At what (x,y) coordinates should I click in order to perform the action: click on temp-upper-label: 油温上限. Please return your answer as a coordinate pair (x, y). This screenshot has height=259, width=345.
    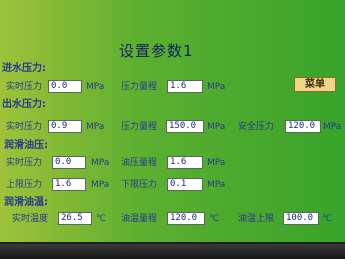
    Looking at the image, I should click on (256, 219).